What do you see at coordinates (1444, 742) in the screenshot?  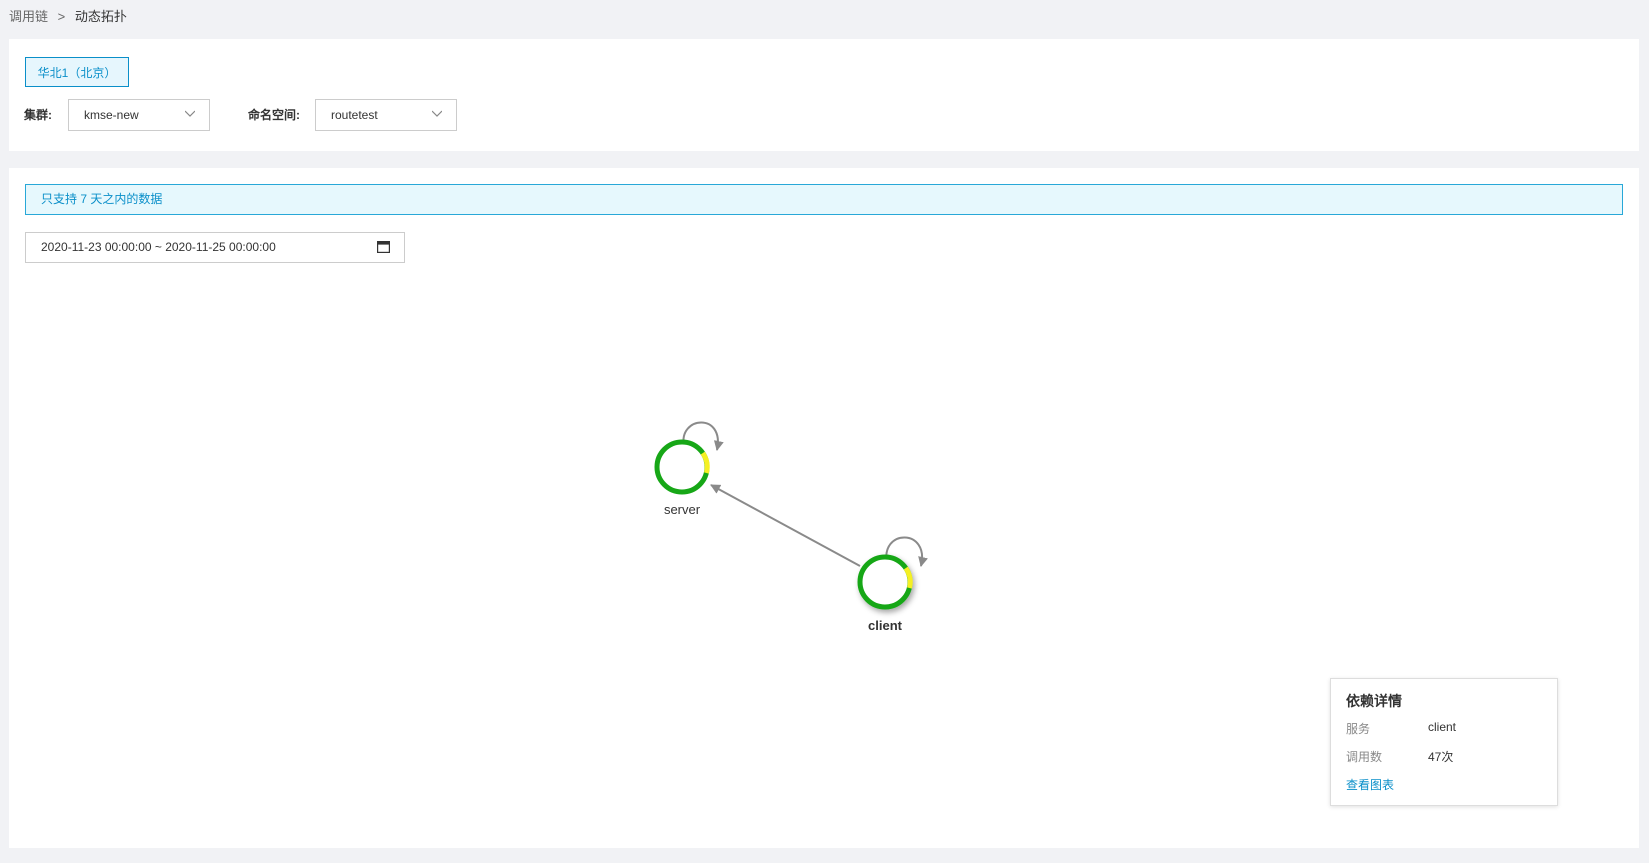 I see `dependency-detail-card: 依赖详情 服务 client 调用数 47次 查看图表` at bounding box center [1444, 742].